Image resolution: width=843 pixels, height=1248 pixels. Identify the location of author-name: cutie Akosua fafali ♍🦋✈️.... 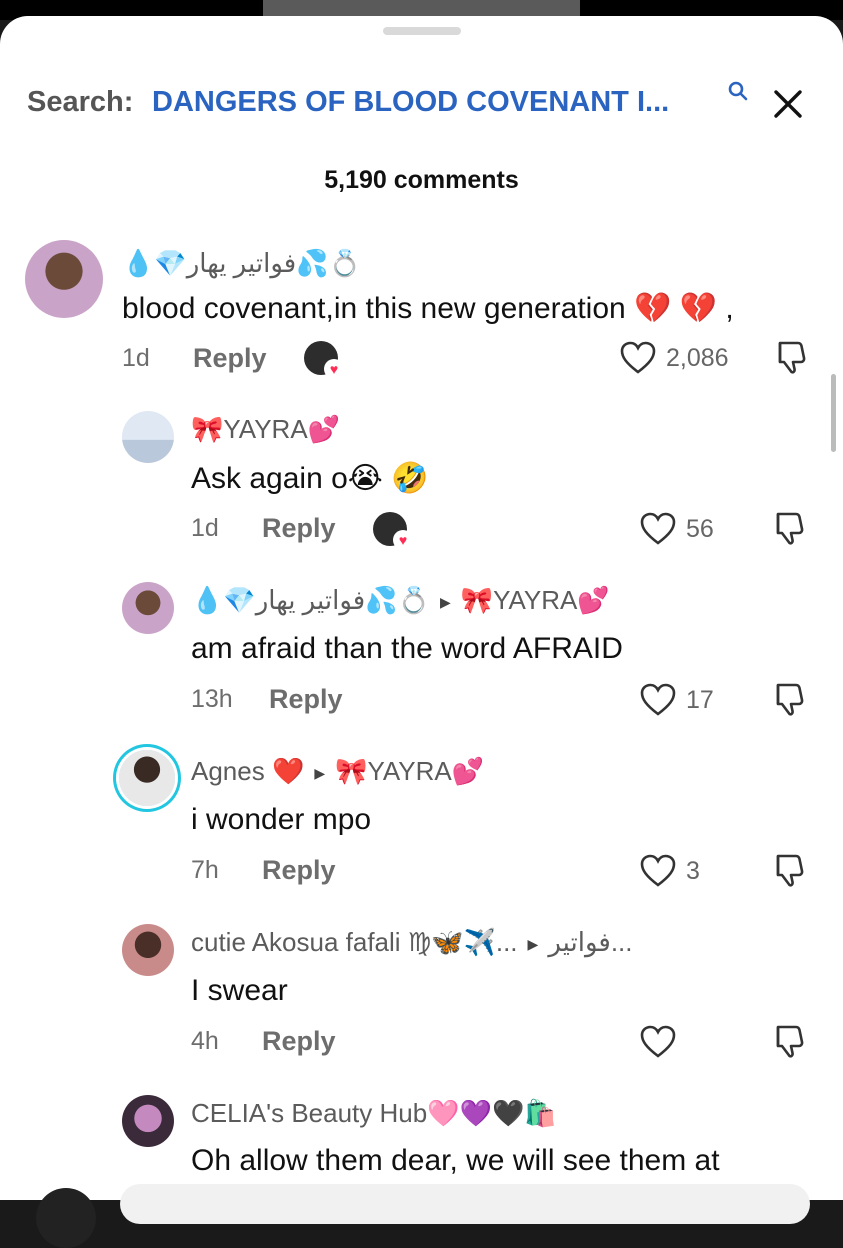
(354, 942).